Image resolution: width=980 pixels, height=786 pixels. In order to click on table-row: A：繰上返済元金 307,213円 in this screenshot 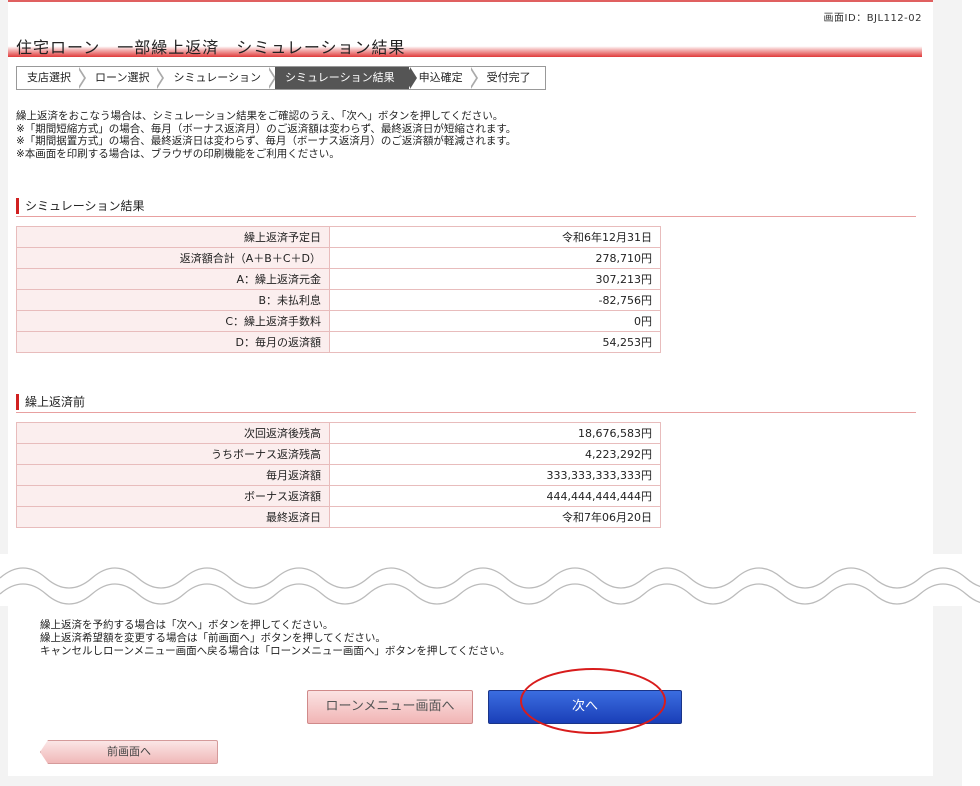, I will do `click(338, 279)`.